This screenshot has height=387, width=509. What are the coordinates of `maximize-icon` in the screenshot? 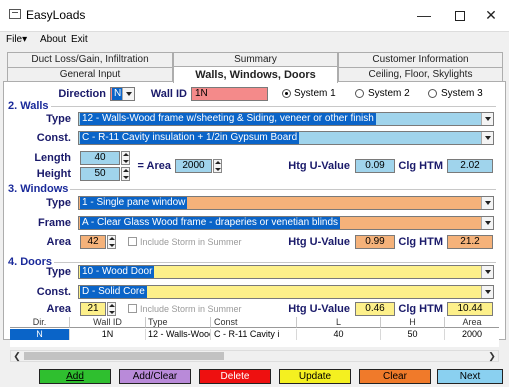 It's located at (460, 16).